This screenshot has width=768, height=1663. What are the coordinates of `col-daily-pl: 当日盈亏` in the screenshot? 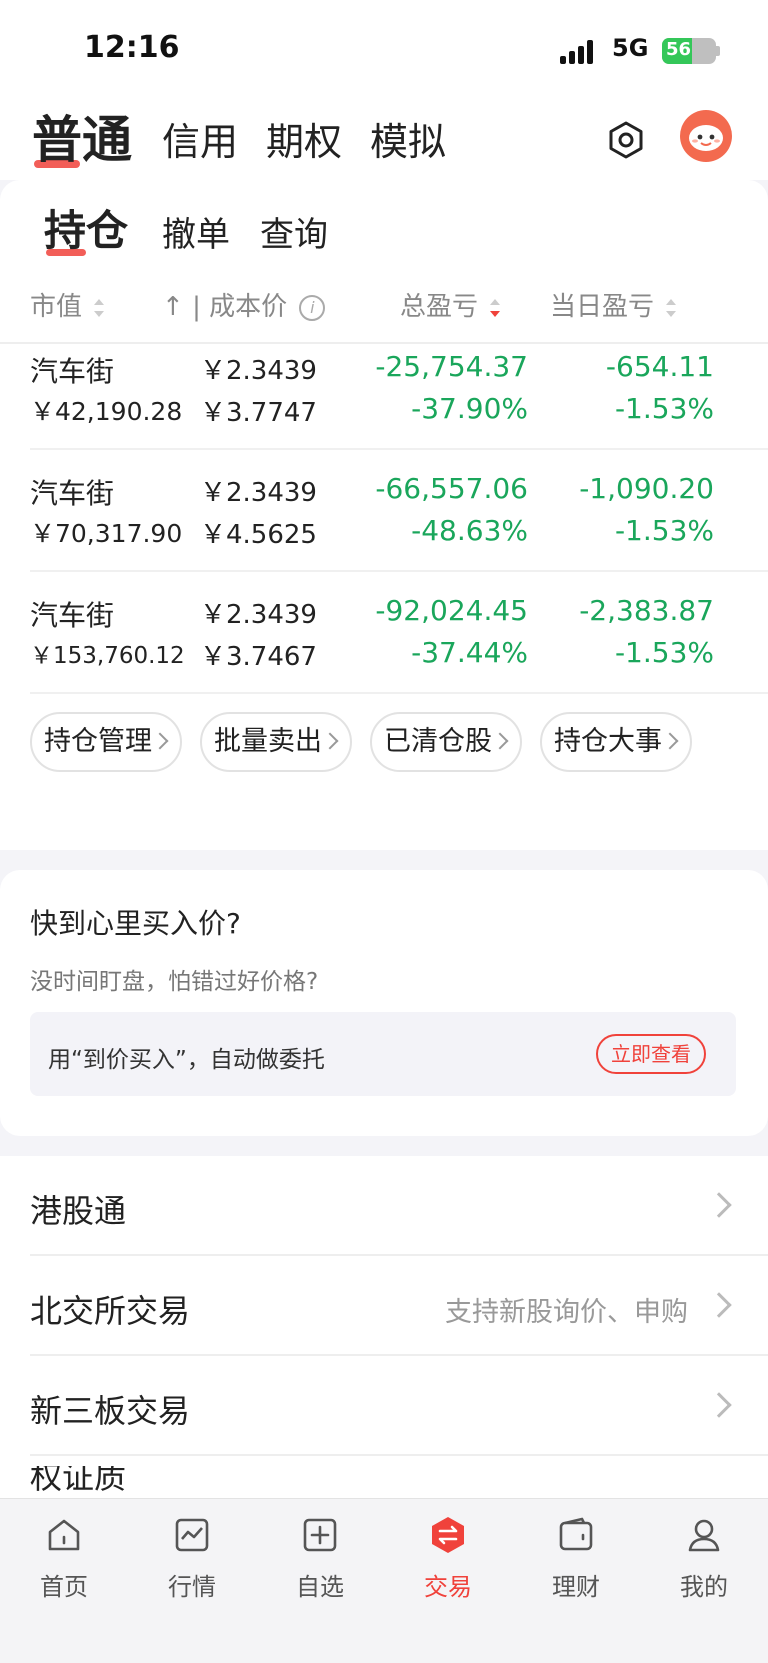 It's located at (613, 304).